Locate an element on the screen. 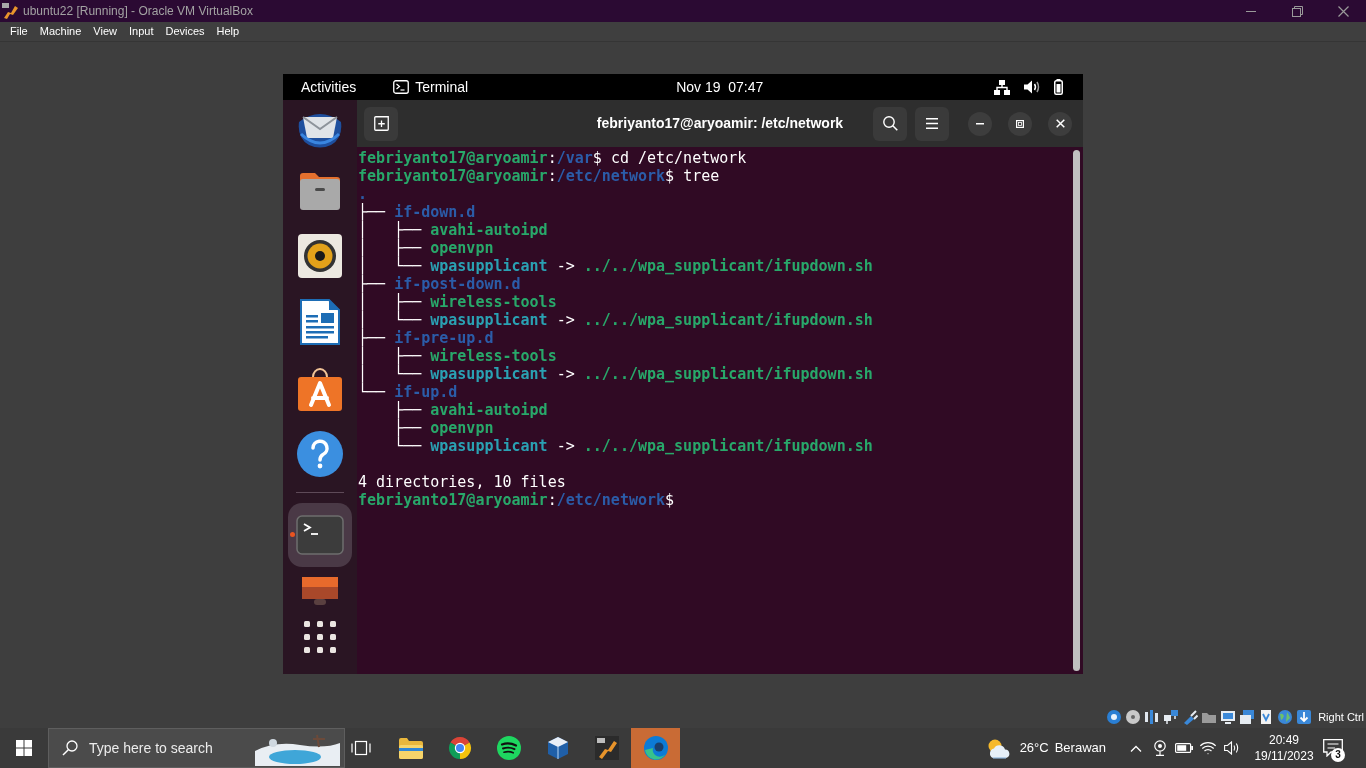  activities-button: Activities is located at coordinates (329, 87).